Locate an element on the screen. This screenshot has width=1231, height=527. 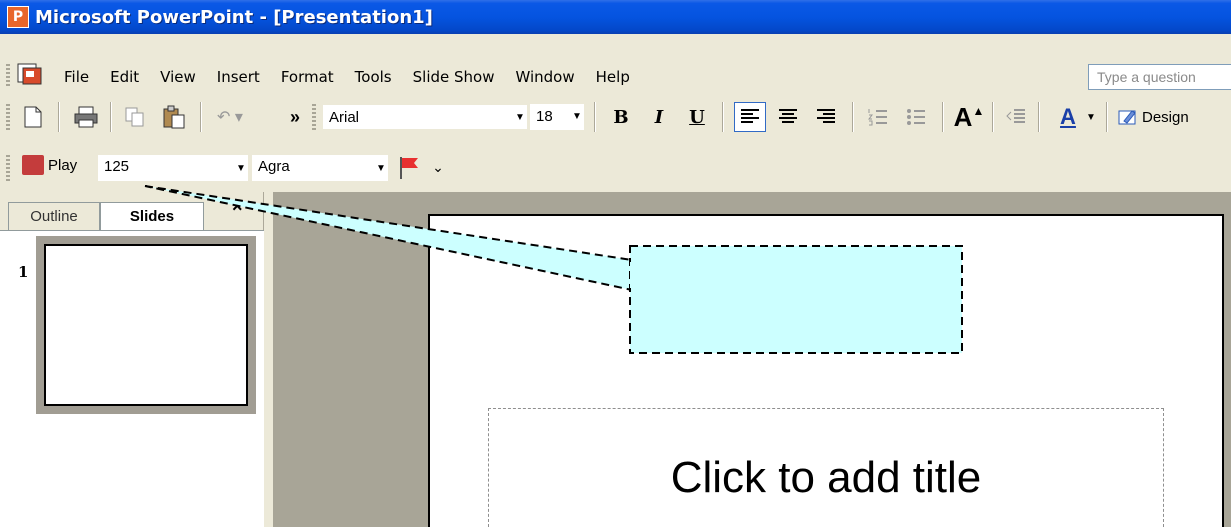
numbering-icon is located at coordinates (878, 117).